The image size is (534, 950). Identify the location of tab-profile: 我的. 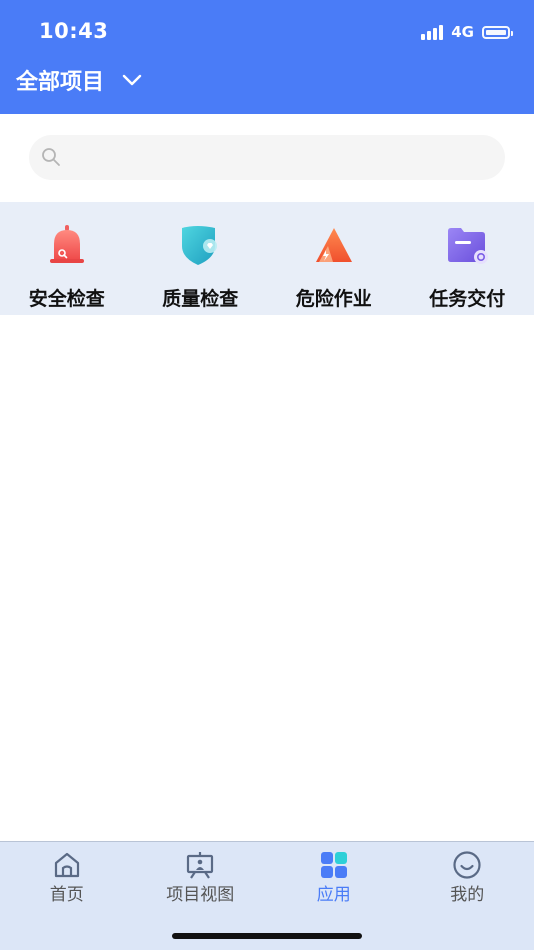
(467, 877).